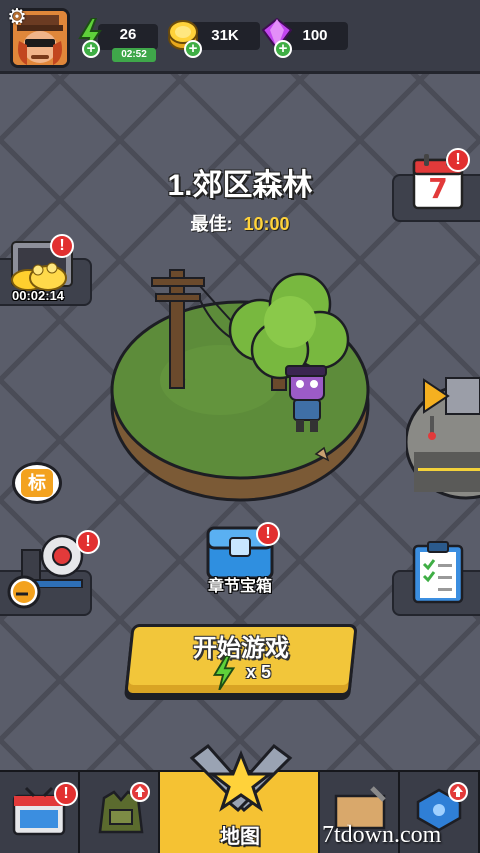 This screenshot has height=853, width=480. I want to click on settings-gear-icon: ⚙, so click(17, 17).